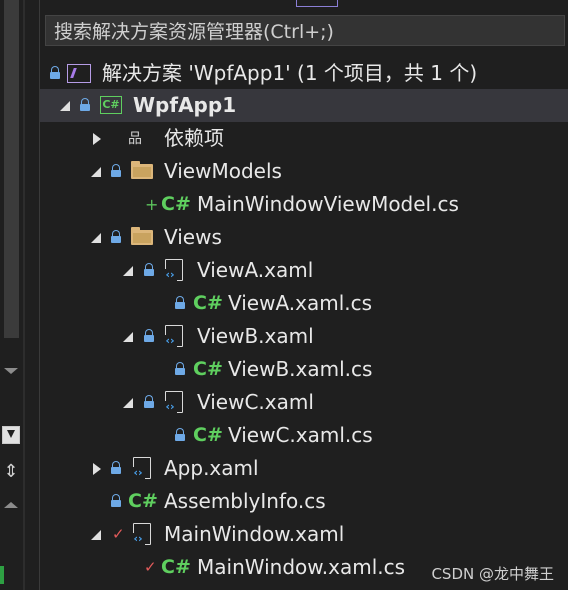  Describe the element at coordinates (194, 138) in the screenshot. I see `tree-item-label: 依赖项` at that location.